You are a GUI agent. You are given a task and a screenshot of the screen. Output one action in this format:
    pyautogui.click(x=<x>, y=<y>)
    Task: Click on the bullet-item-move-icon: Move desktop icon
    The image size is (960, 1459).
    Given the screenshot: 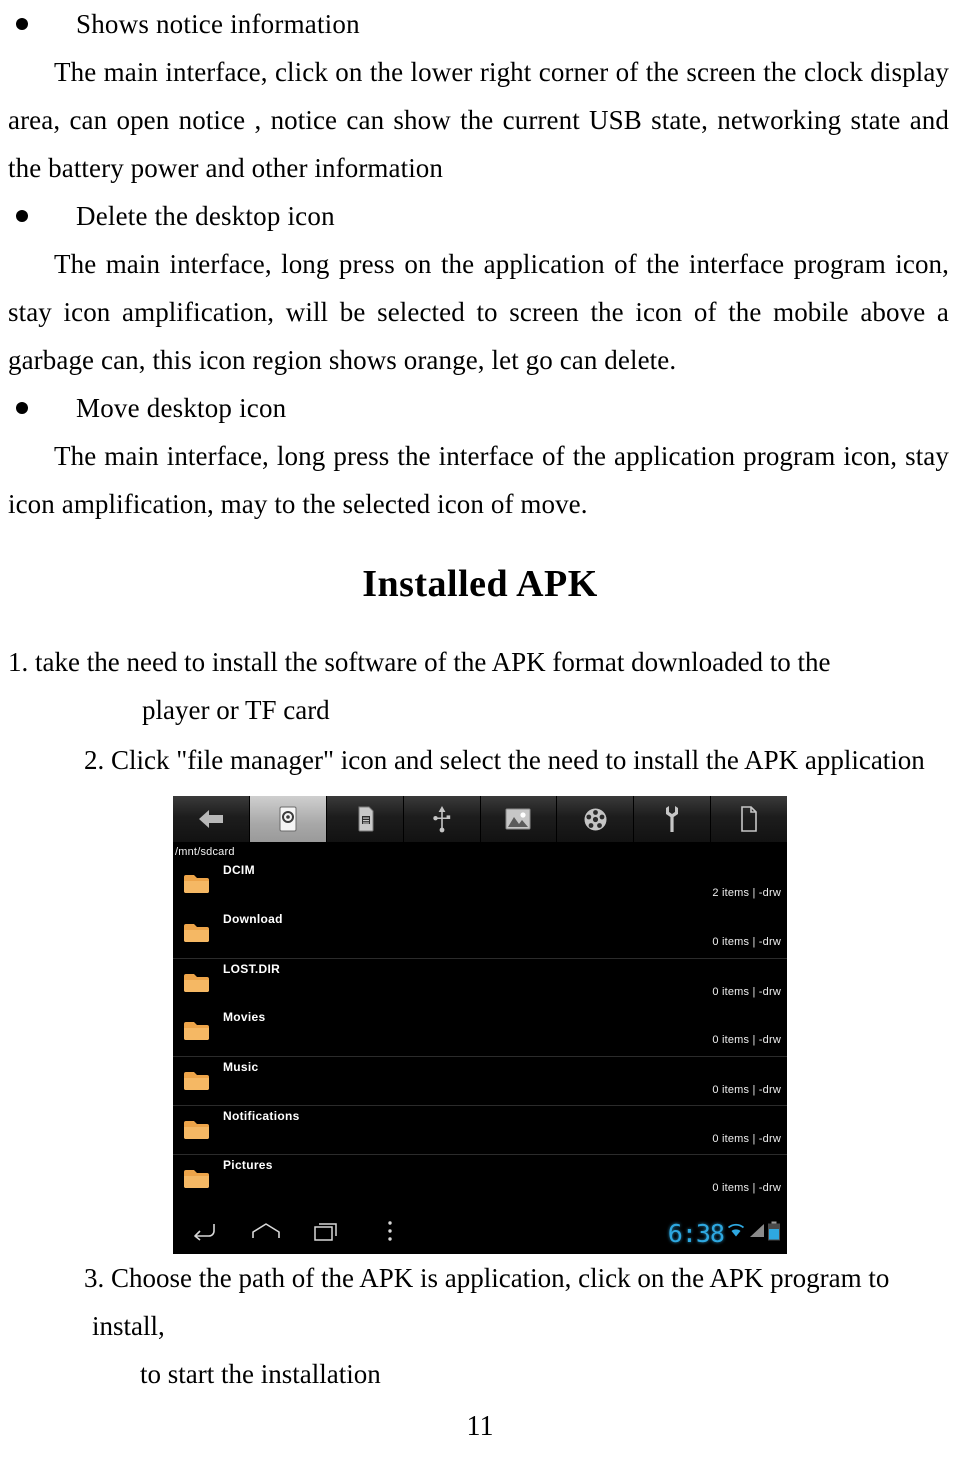 What is the action you would take?
    pyautogui.click(x=480, y=408)
    